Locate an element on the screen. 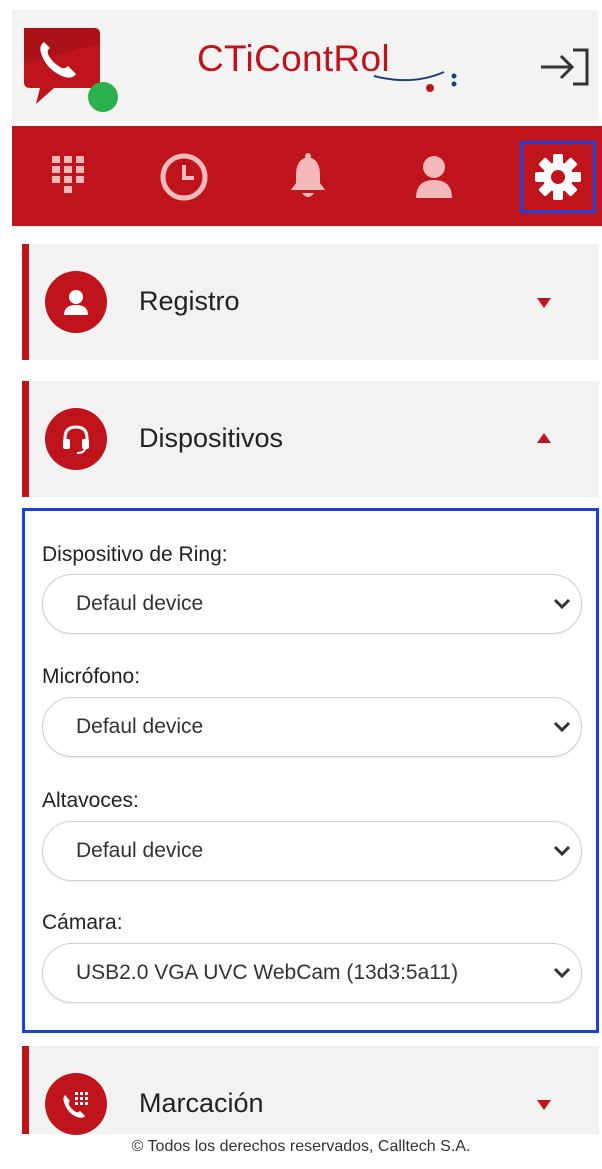  section-dispositivos: Dispositivos is located at coordinates (310, 439).